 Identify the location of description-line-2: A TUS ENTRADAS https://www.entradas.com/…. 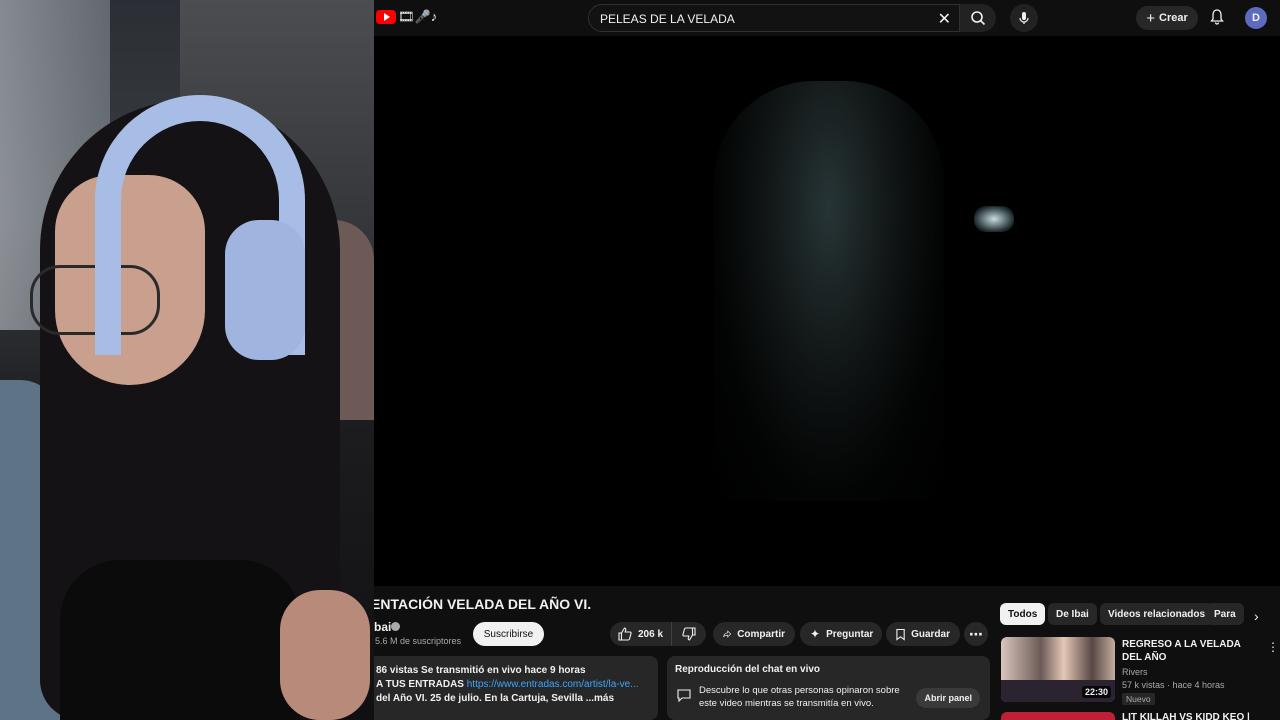
(511, 685).